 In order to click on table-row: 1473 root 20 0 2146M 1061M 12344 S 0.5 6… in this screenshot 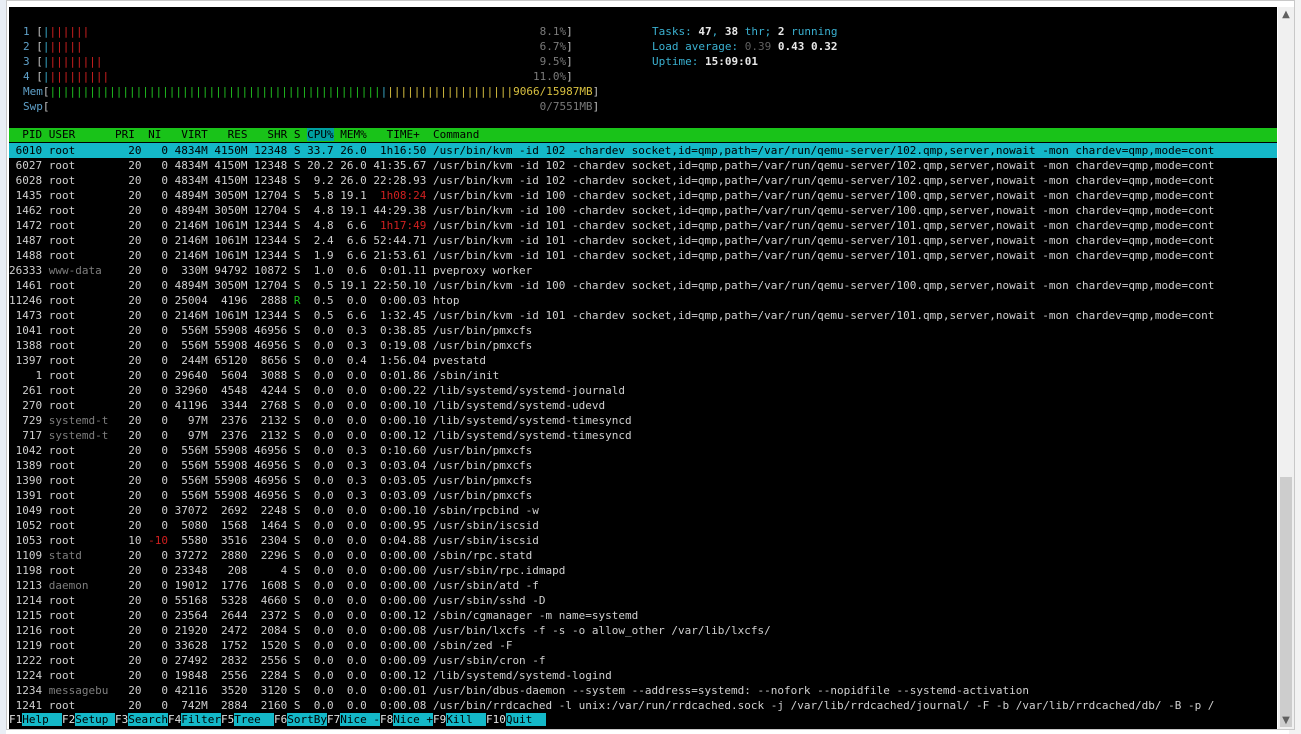, I will do `click(643, 315)`.